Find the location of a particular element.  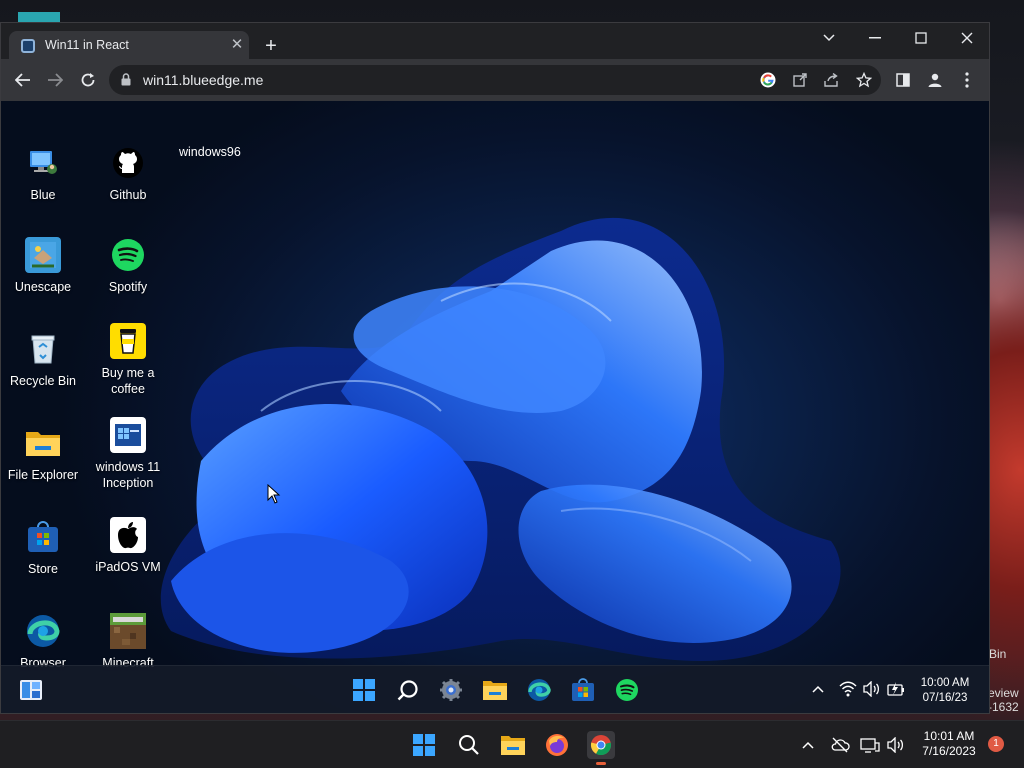

host-clock: 10:01 AM 7/16/2023 is located at coordinates (949, 744).